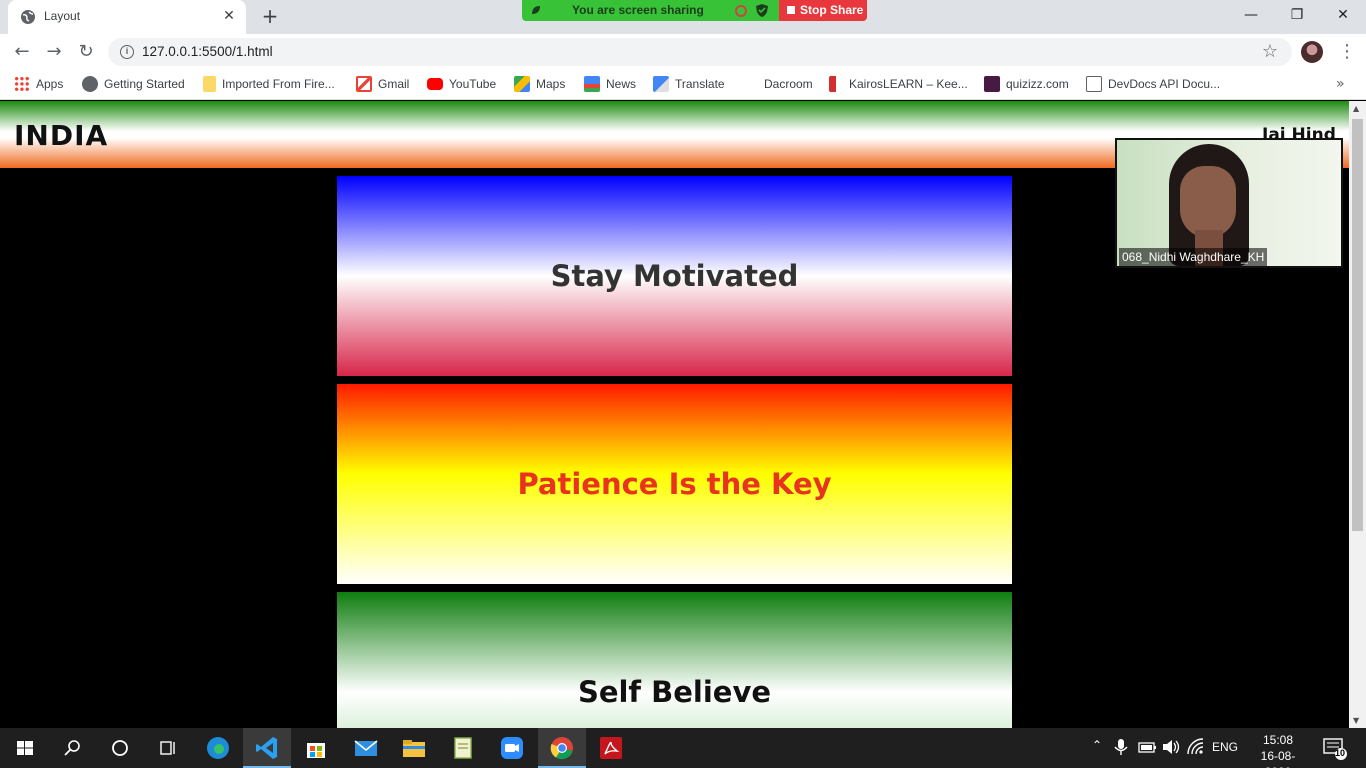 The image size is (1366, 768). I want to click on zoom-icon, so click(512, 748).